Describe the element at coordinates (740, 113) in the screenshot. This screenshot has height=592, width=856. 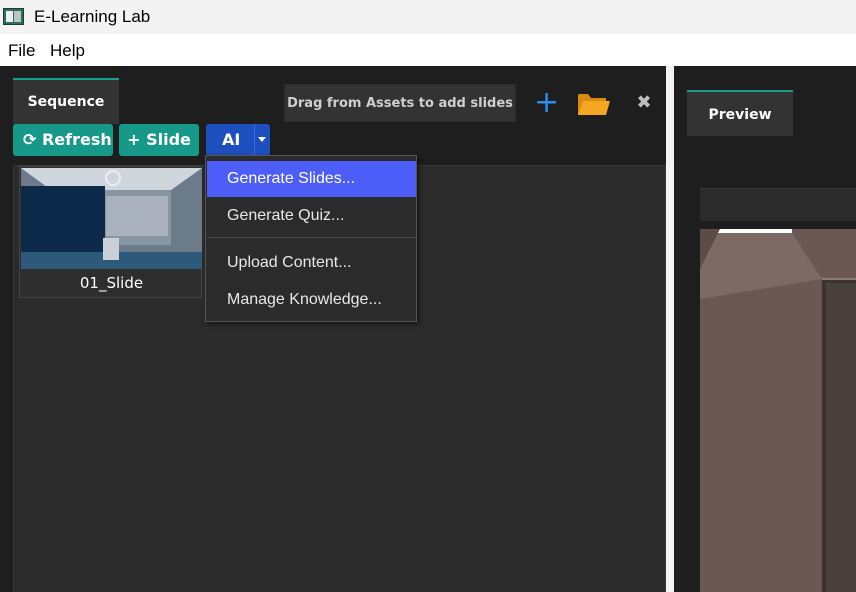
I see `tab-preview: Preview` at that location.